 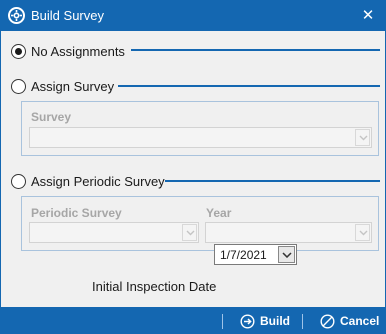 What do you see at coordinates (114, 232) in the screenshot?
I see `periodic-survey-select` at bounding box center [114, 232].